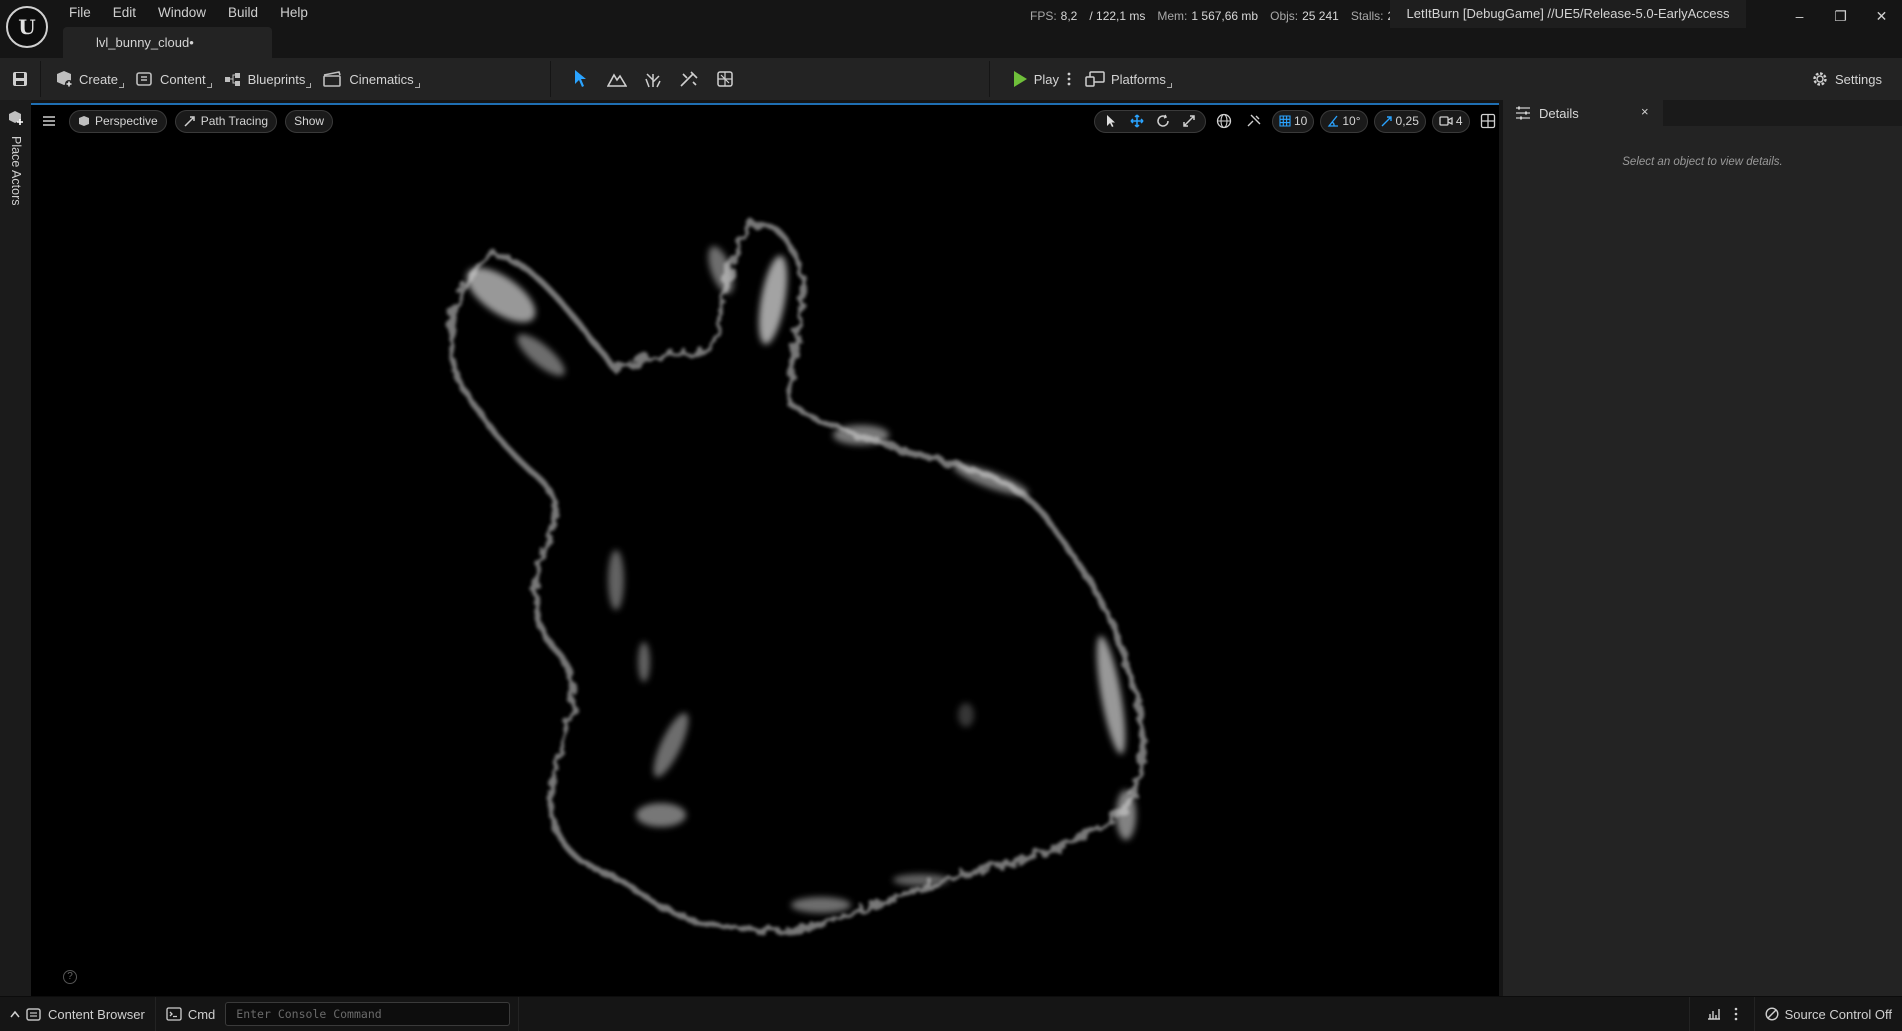 Image resolution: width=1902 pixels, height=1031 pixels. What do you see at coordinates (1285, 121) in the screenshot?
I see `grid-icon` at bounding box center [1285, 121].